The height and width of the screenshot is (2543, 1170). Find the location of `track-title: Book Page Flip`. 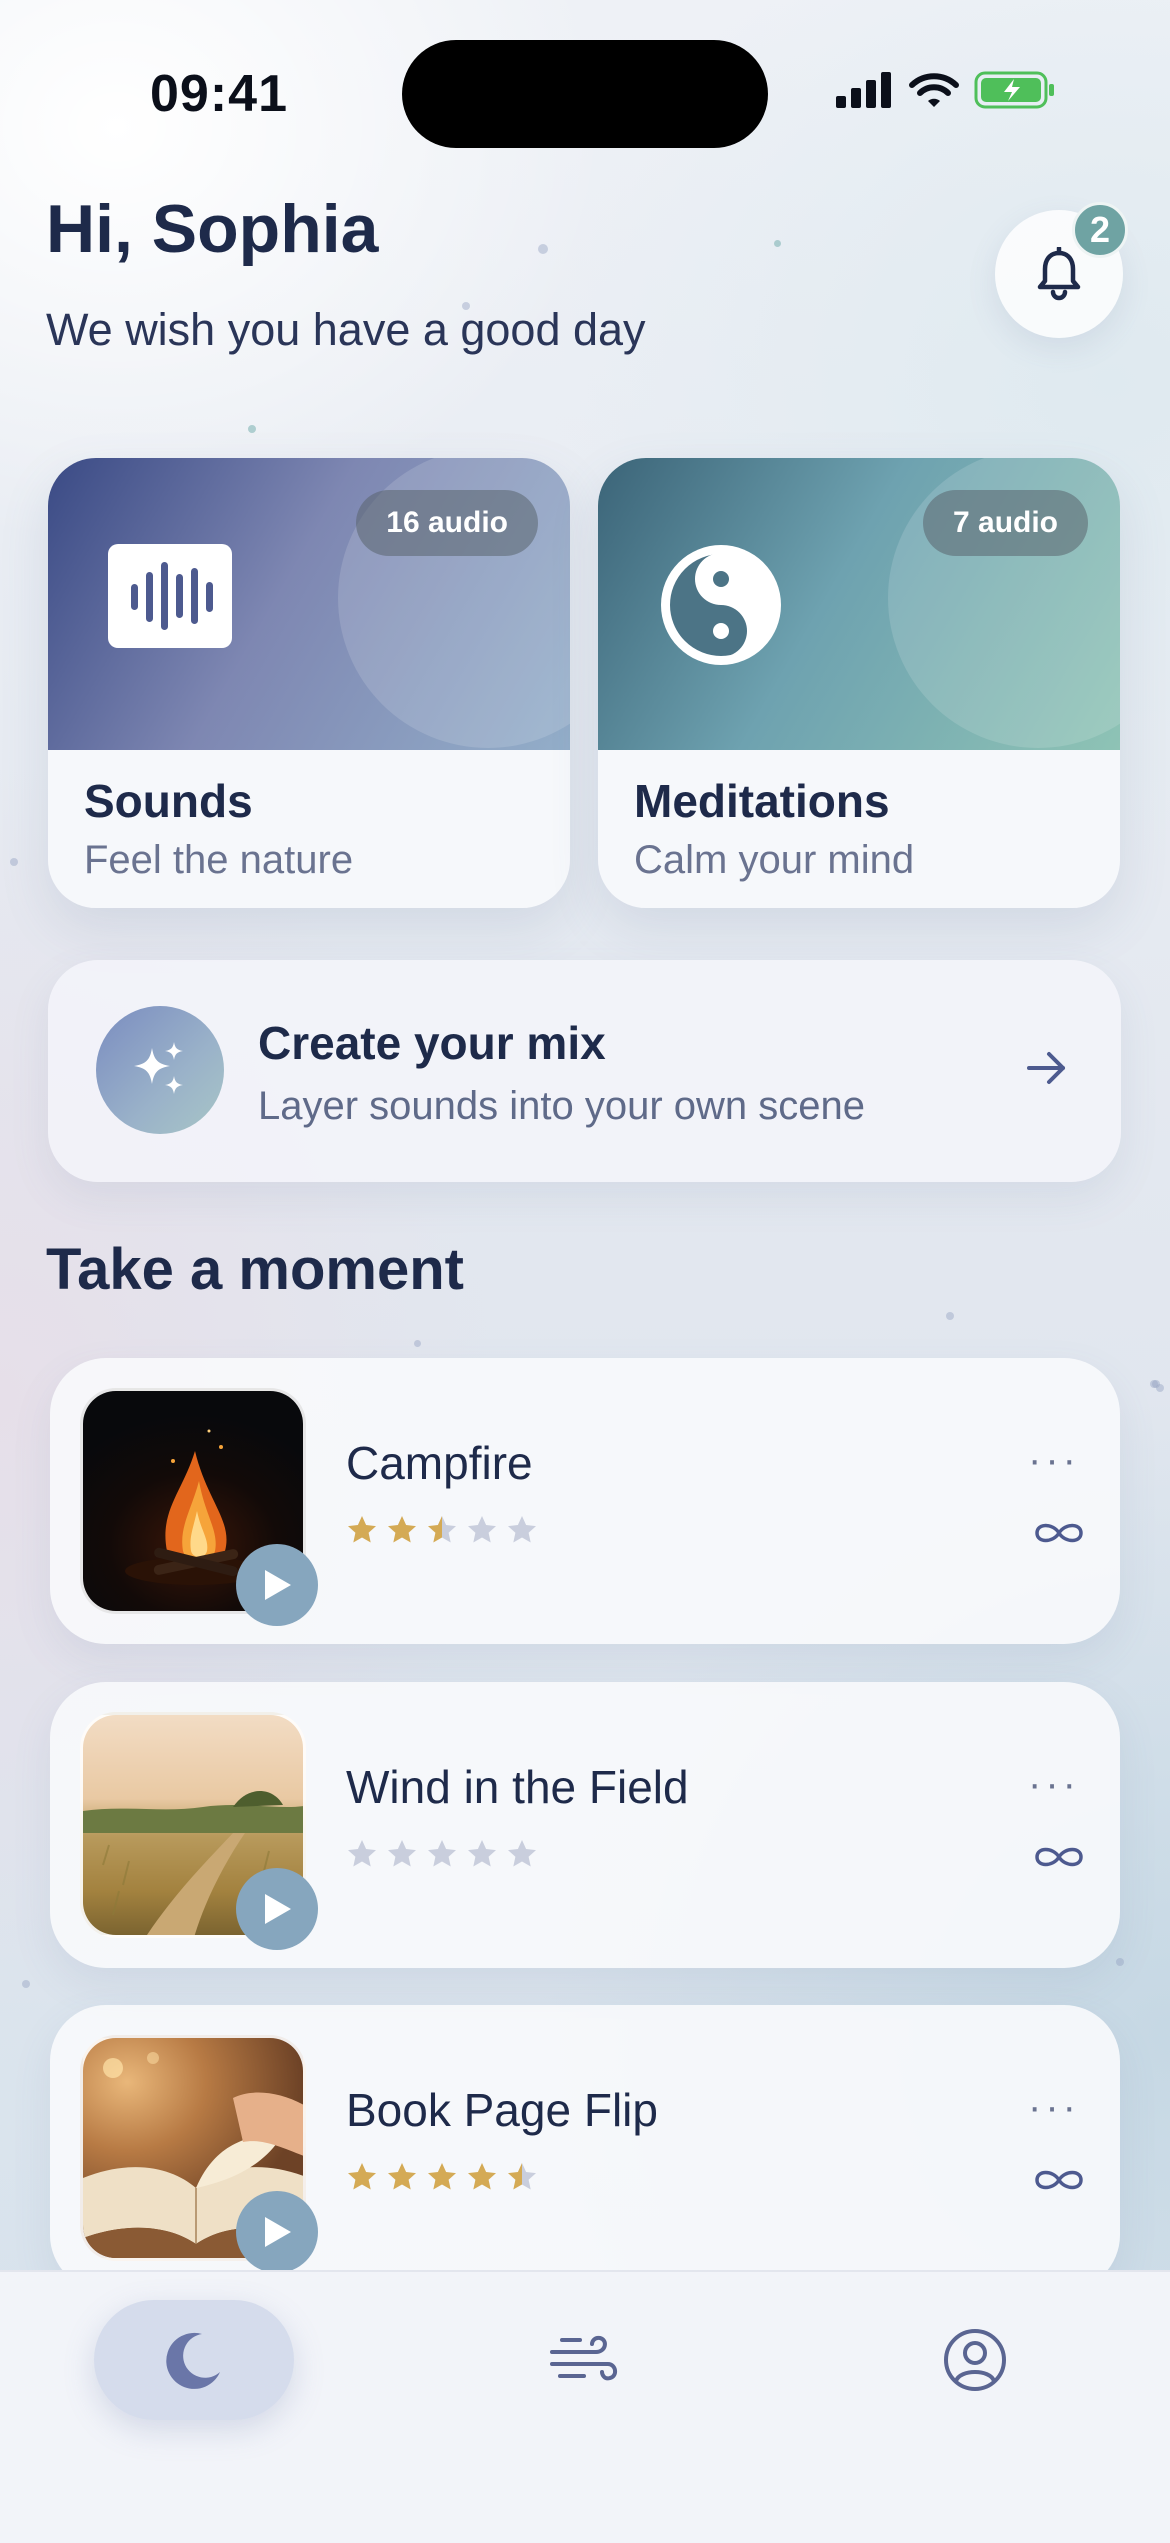

track-title: Book Page Flip is located at coordinates (502, 2110).